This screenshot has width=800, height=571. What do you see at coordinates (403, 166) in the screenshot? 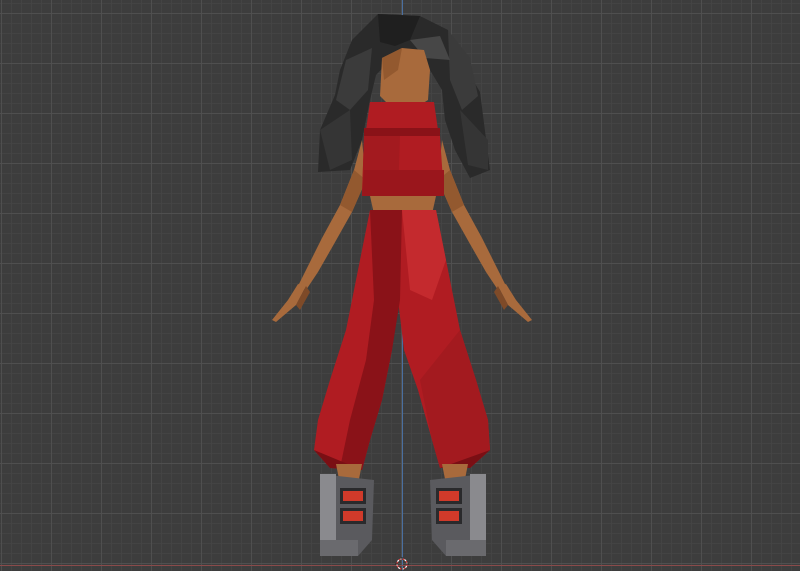
I see `crop-top` at bounding box center [403, 166].